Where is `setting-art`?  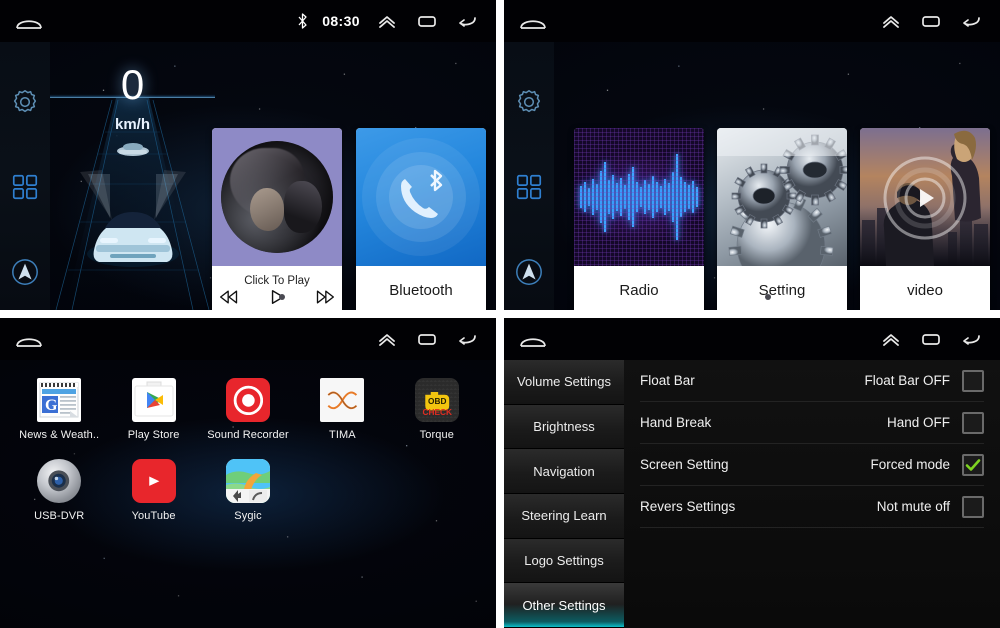
setting-art is located at coordinates (782, 197).